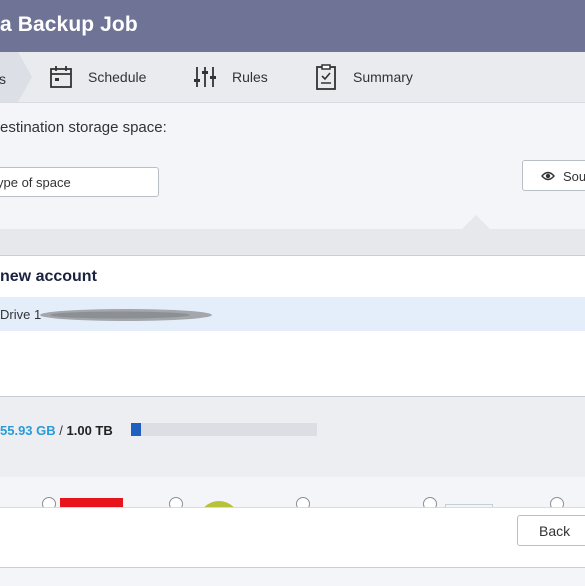  Describe the element at coordinates (476, 222) in the screenshot. I see `popover-pointer` at that location.